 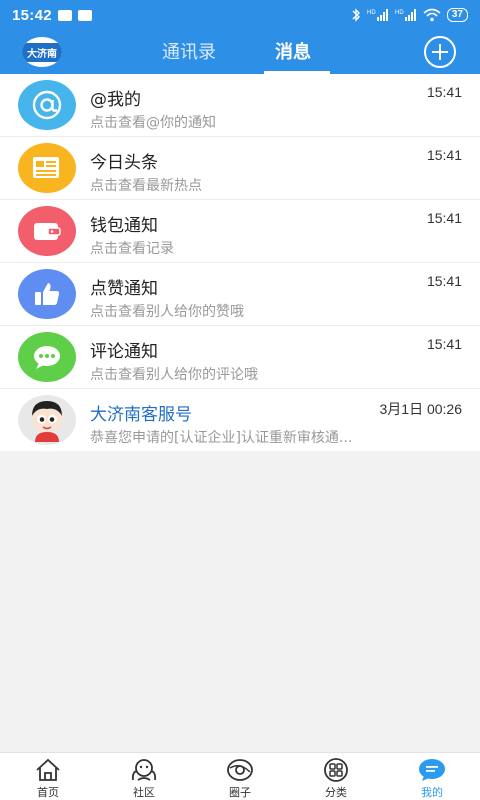 I want to click on list-item-subtitle: 点击查看别人给你的评论哦, so click(x=174, y=375).